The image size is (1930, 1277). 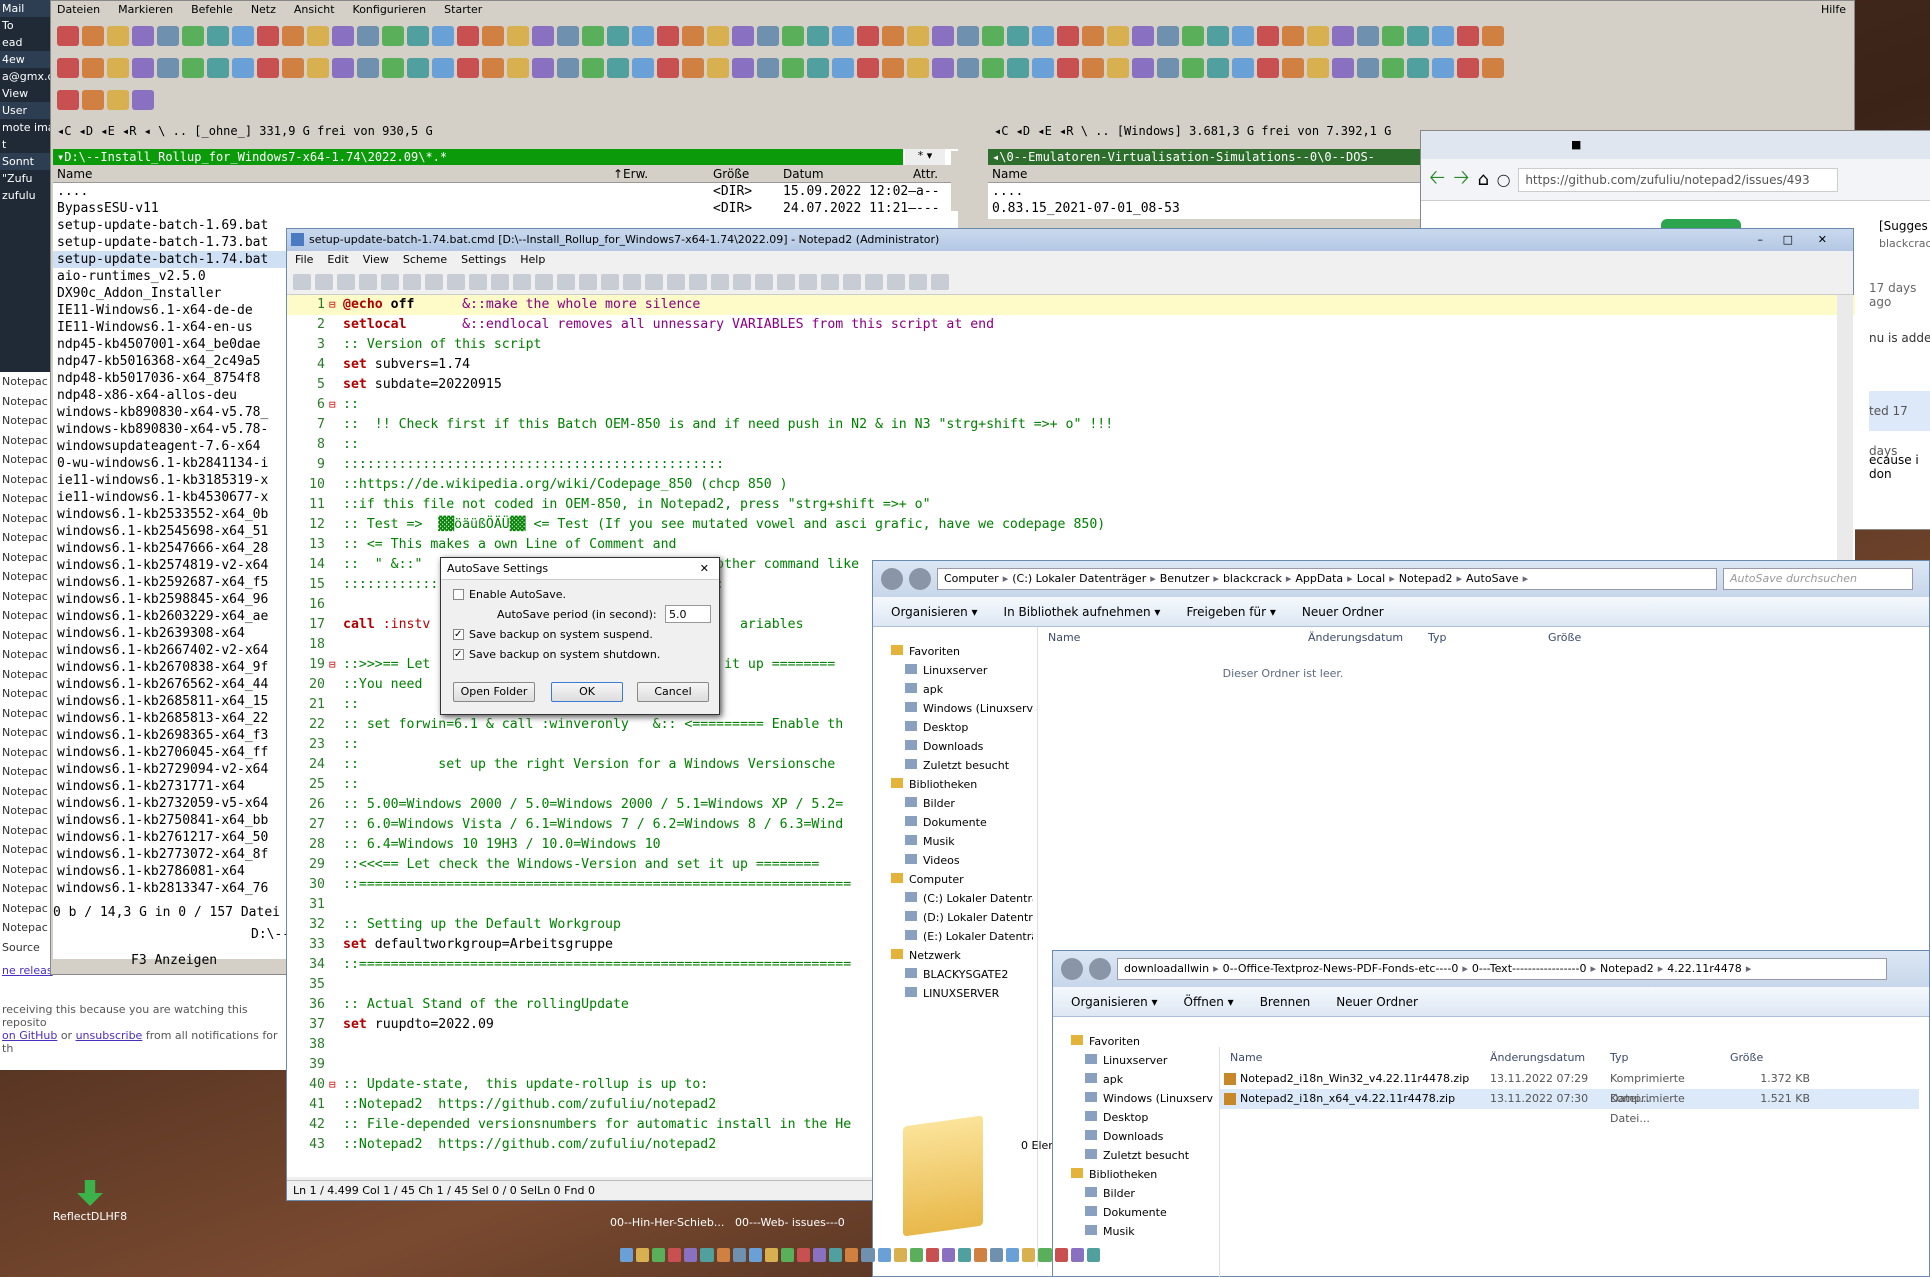 I want to click on tc-menu-item: Ansicht, so click(x=314, y=10).